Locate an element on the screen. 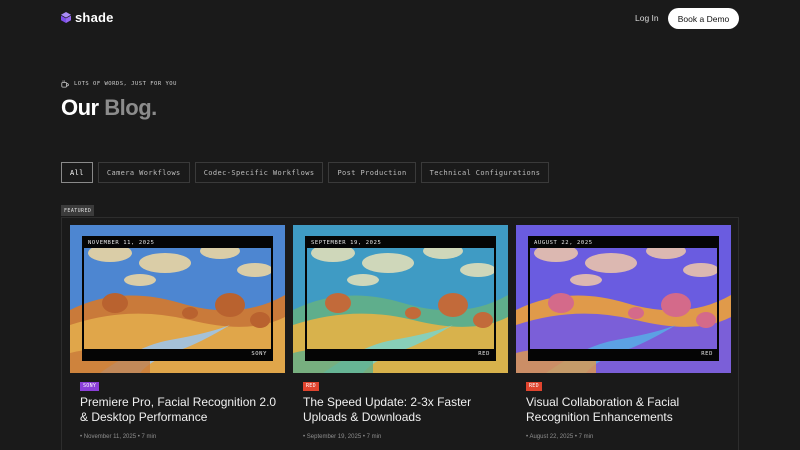 The width and height of the screenshot is (800, 450). featured-label: FEATURED is located at coordinates (78, 210).